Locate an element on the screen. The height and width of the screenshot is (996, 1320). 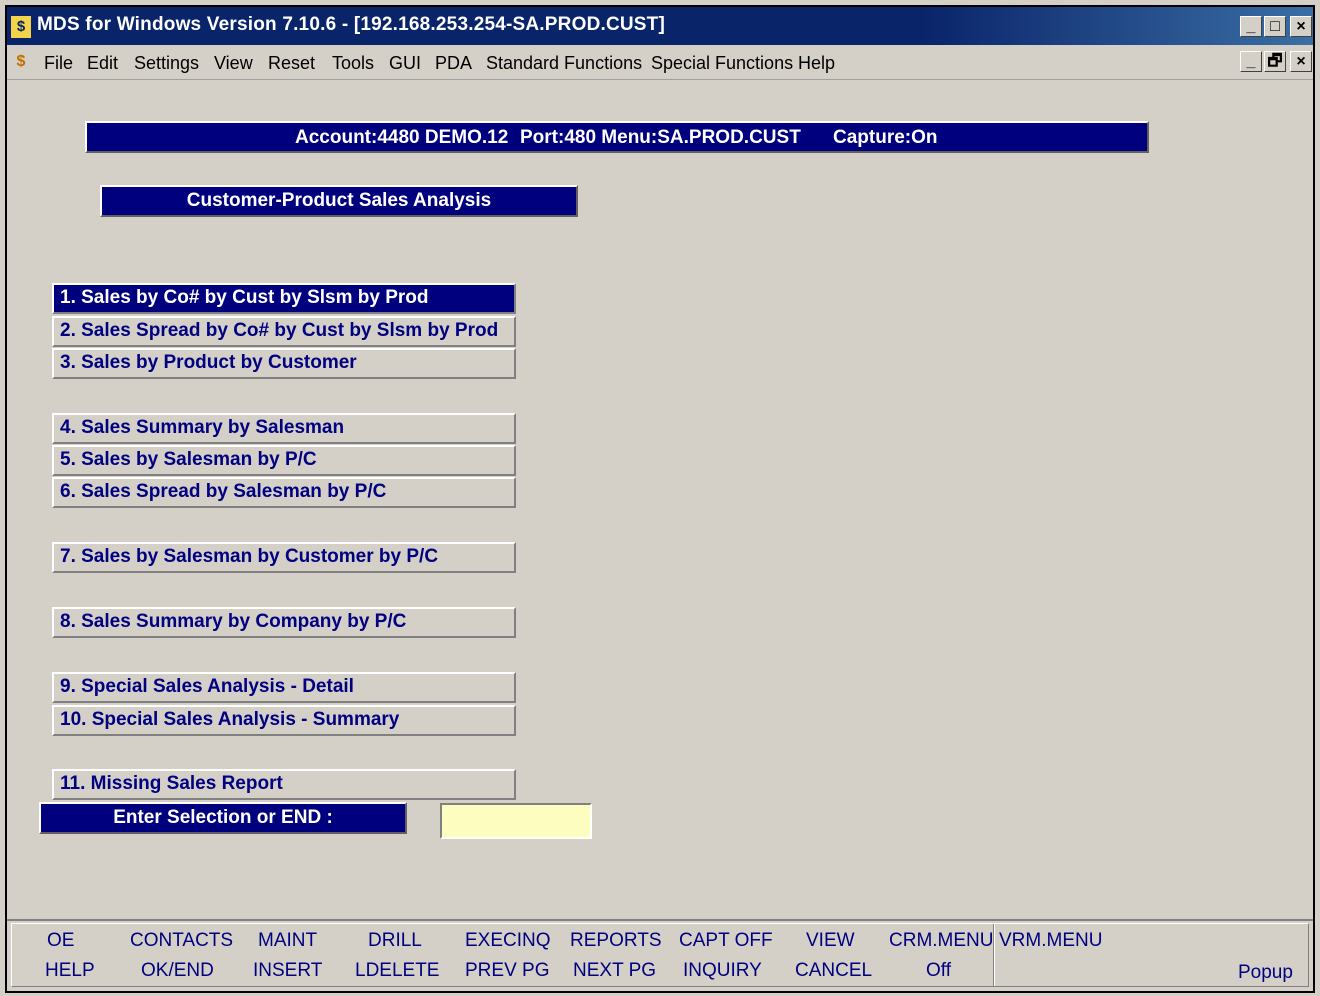
fkey-oe: OE is located at coordinates (60, 941).